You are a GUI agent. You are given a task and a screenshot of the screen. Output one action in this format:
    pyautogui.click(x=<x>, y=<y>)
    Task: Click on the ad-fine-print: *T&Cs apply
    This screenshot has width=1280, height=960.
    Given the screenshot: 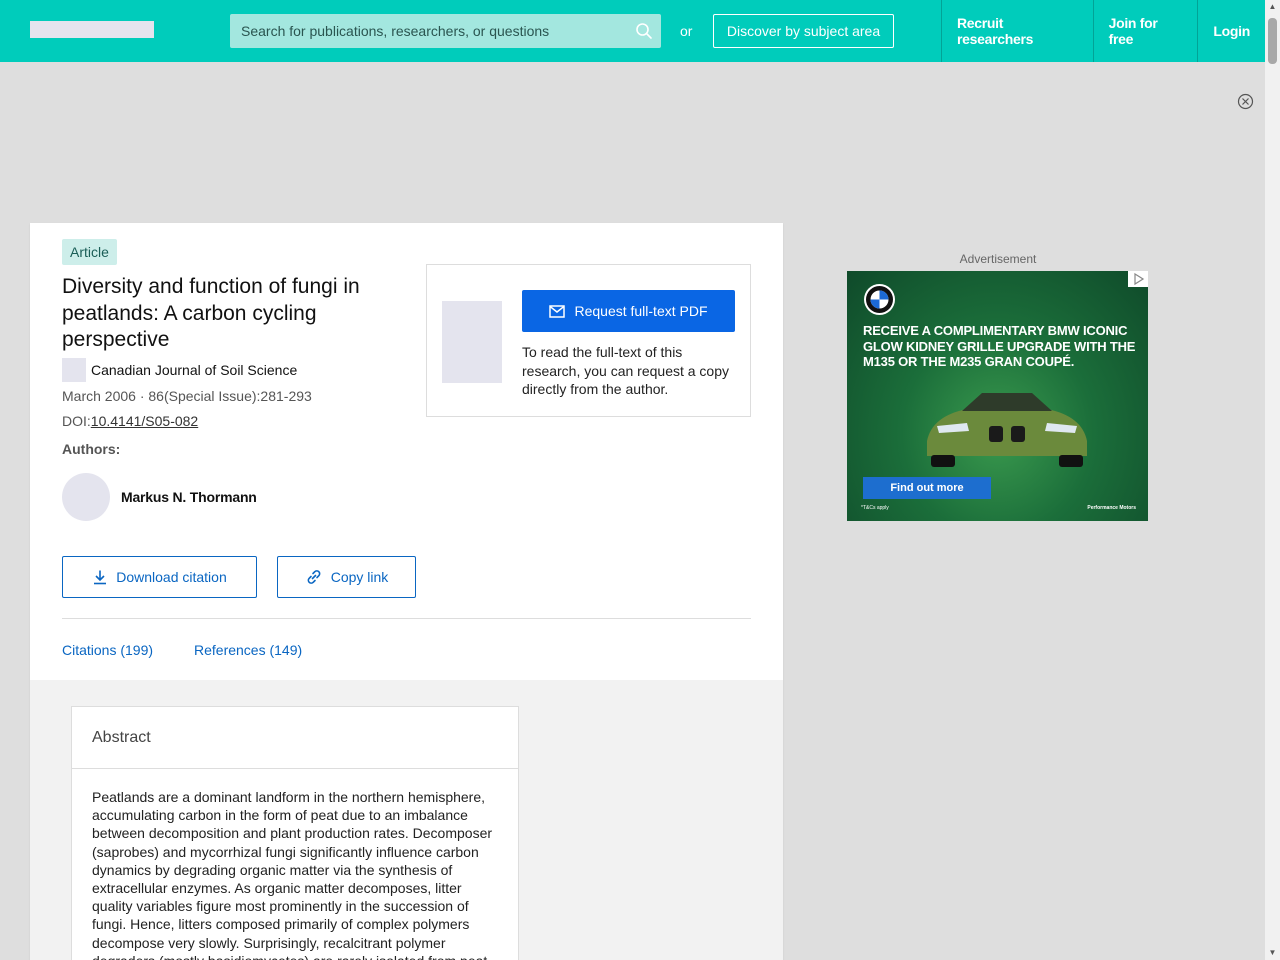 What is the action you would take?
    pyautogui.click(x=875, y=508)
    